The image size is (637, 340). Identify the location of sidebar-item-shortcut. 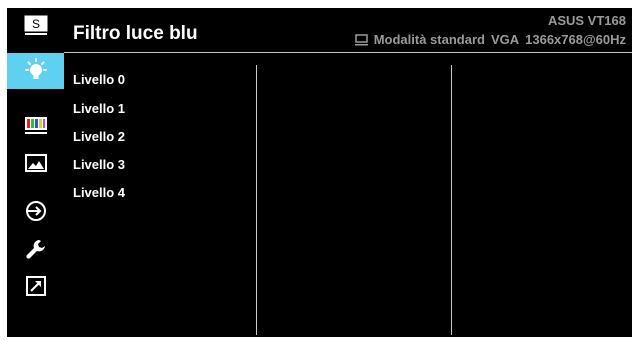
(35, 286).